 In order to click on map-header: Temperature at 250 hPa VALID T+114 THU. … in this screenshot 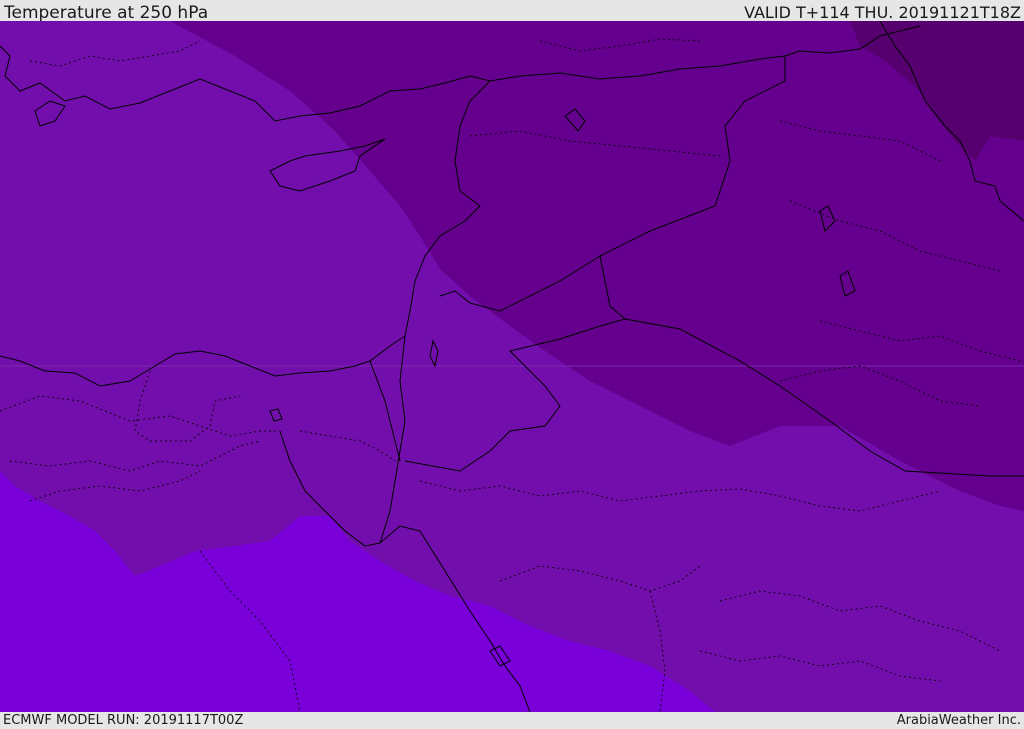, I will do `click(512, 11)`.